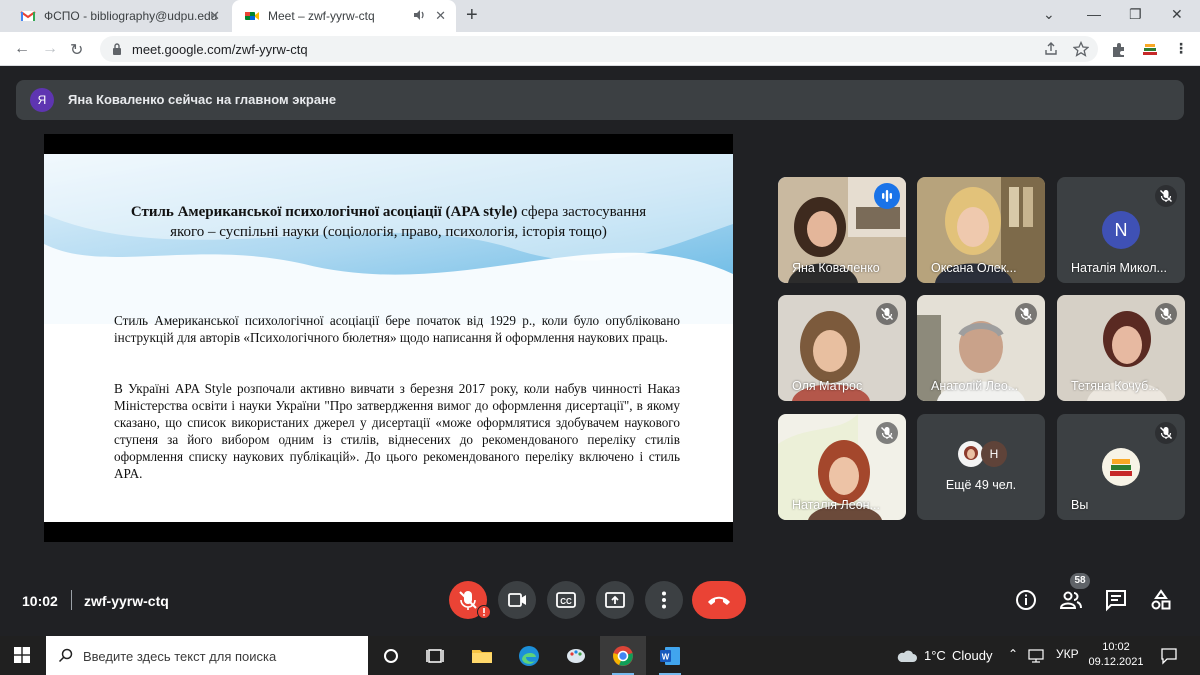  I want to click on weather-temp: 1°C, so click(935, 655).